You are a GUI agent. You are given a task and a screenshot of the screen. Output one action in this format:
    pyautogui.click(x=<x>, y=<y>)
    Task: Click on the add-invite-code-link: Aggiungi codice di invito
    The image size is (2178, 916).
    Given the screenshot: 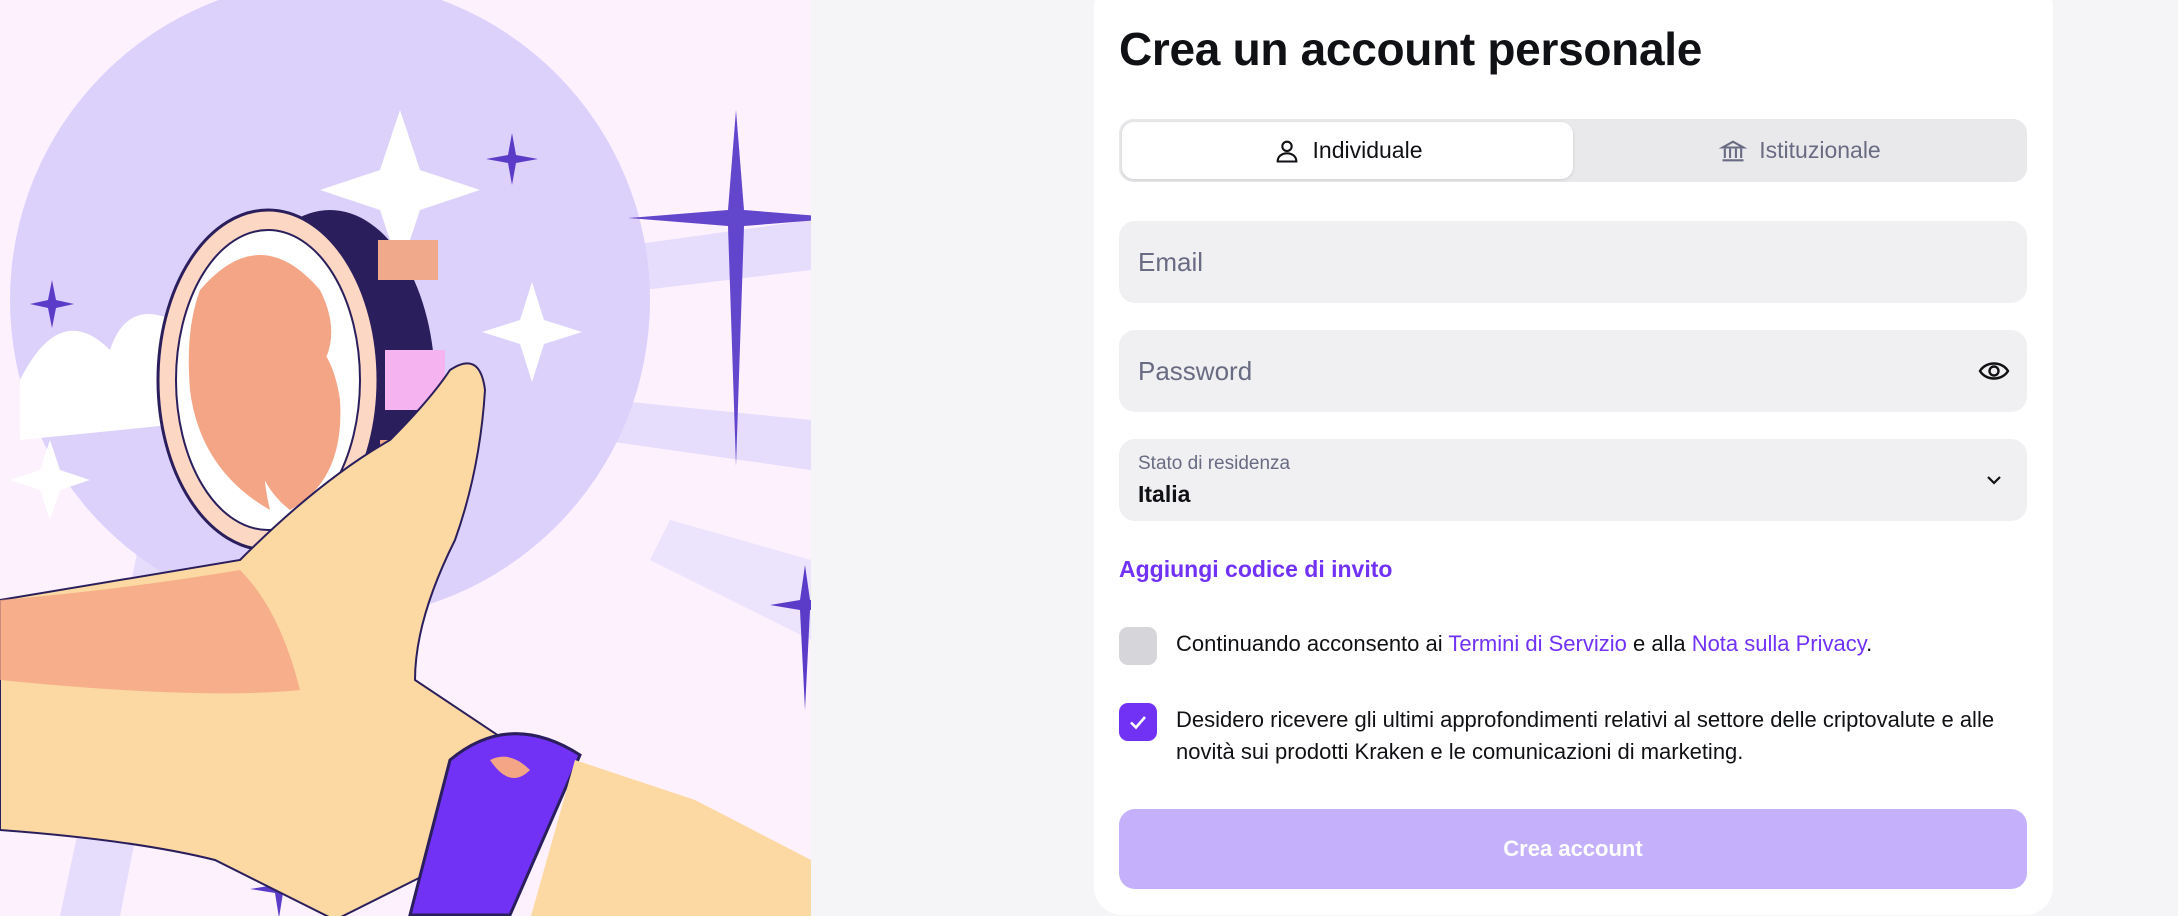 What is the action you would take?
    pyautogui.click(x=1255, y=569)
    